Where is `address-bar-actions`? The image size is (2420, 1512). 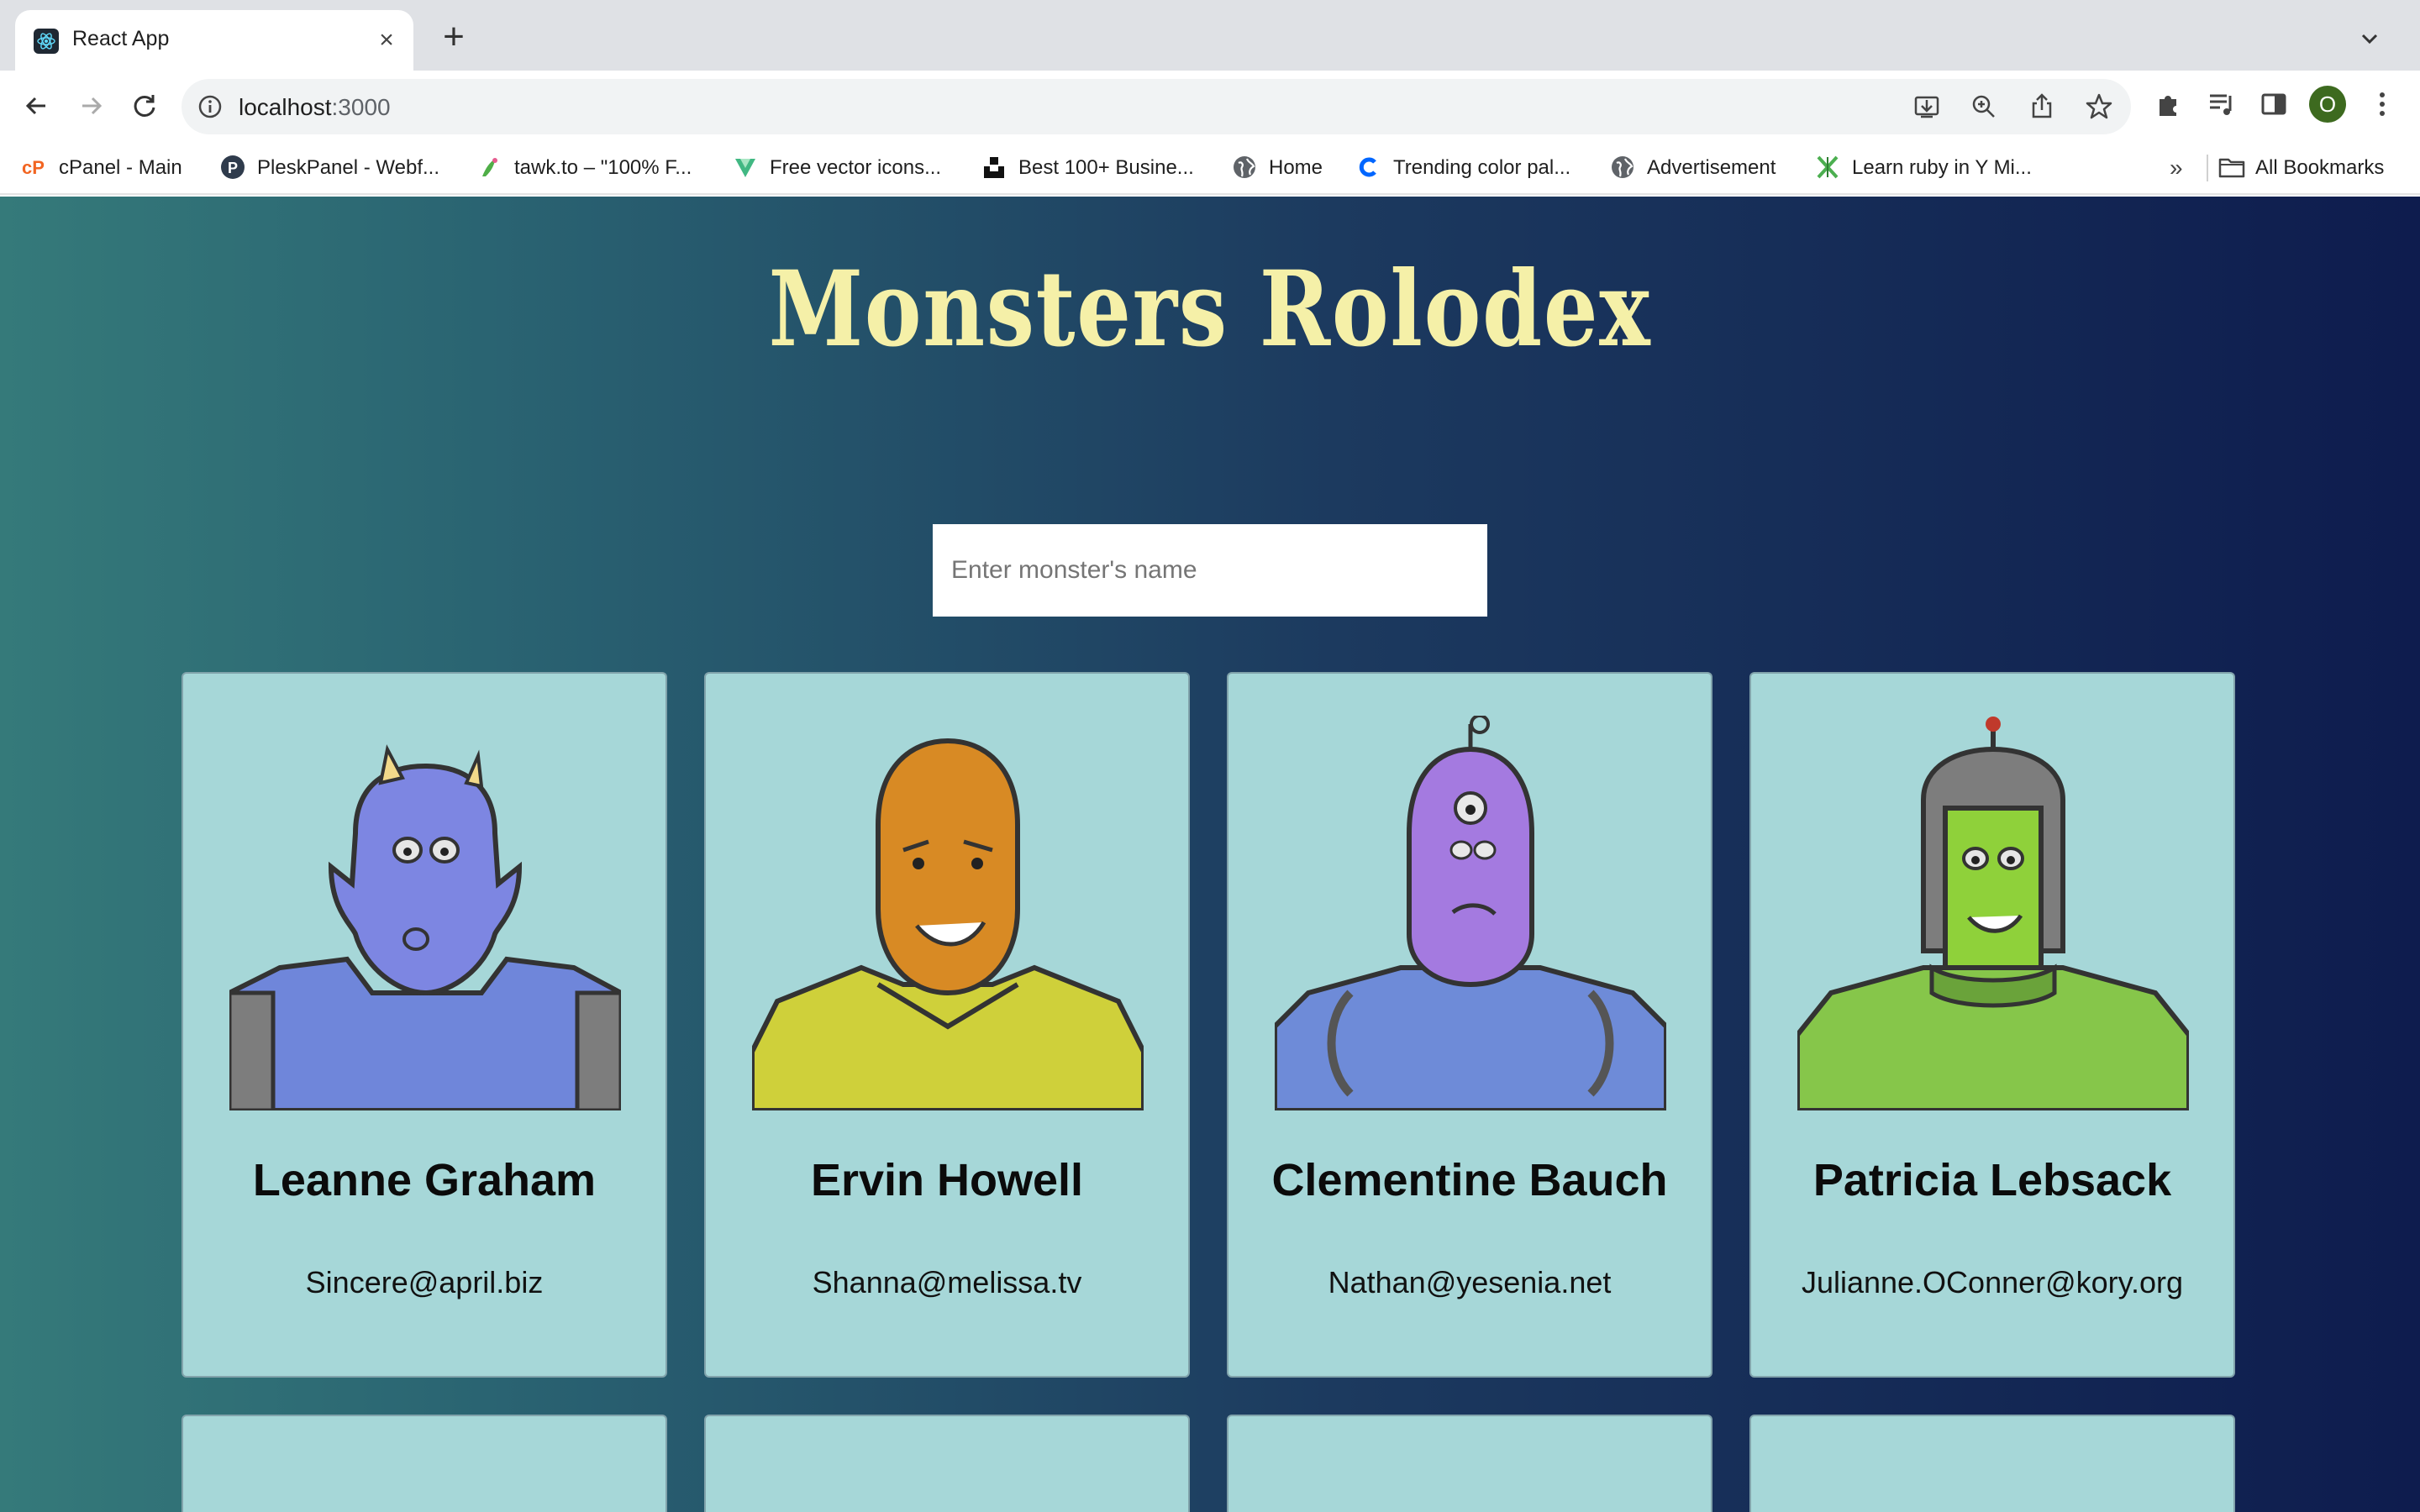
address-bar-actions is located at coordinates (2003, 106).